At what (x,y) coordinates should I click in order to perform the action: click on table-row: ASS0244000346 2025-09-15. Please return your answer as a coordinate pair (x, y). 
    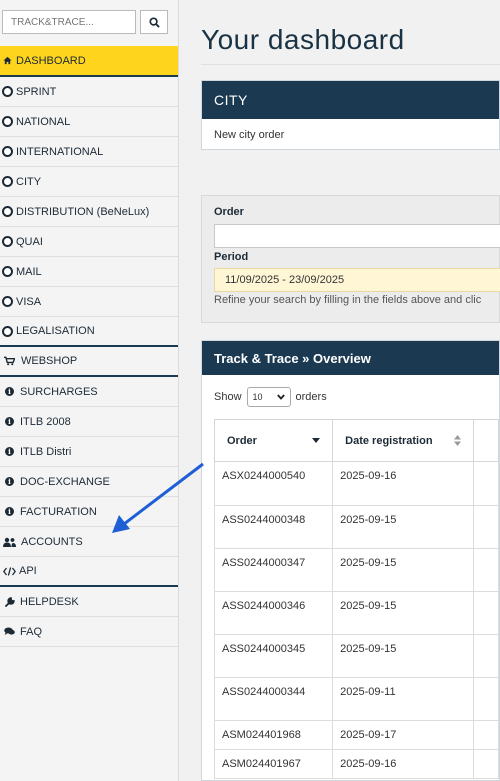
    Looking at the image, I should click on (356, 613).